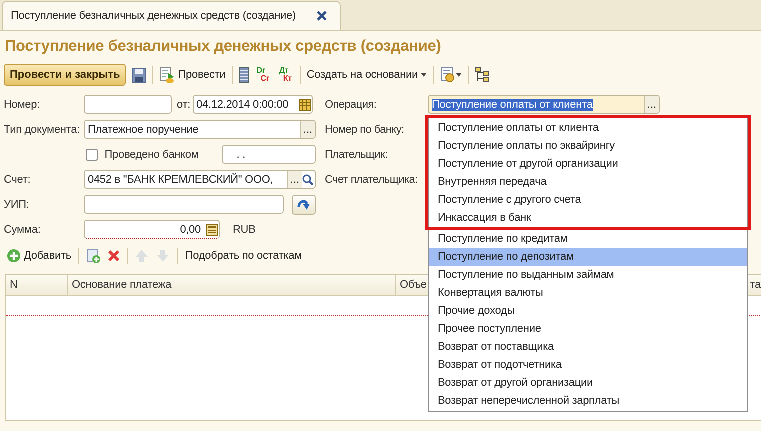  What do you see at coordinates (139, 75) in the screenshot?
I see `save-icon` at bounding box center [139, 75].